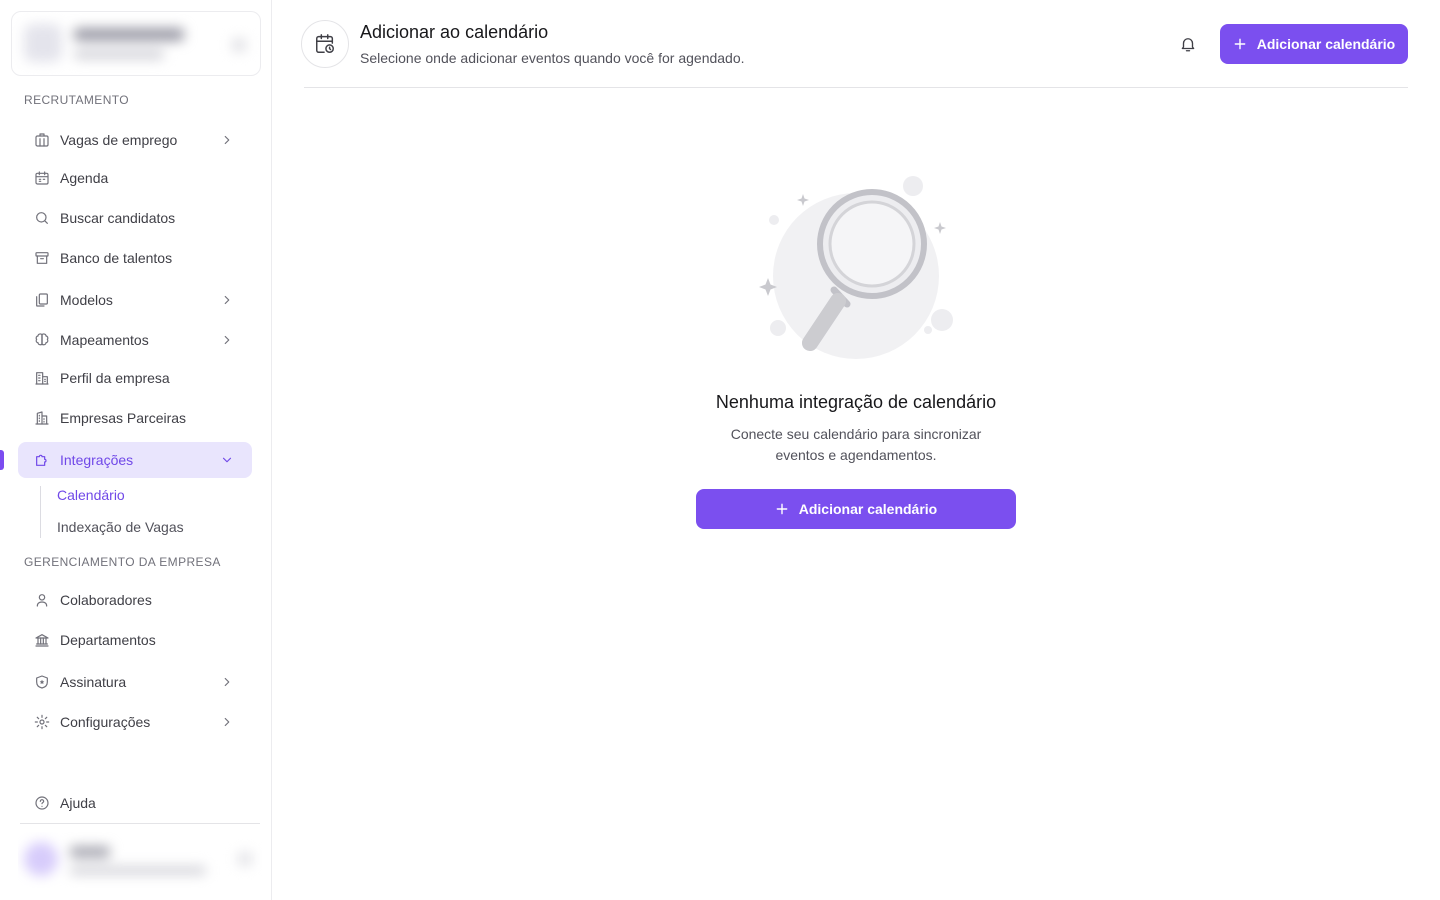  Describe the element at coordinates (135, 300) in the screenshot. I see `sidebar-item-modelos: Modelos` at that location.